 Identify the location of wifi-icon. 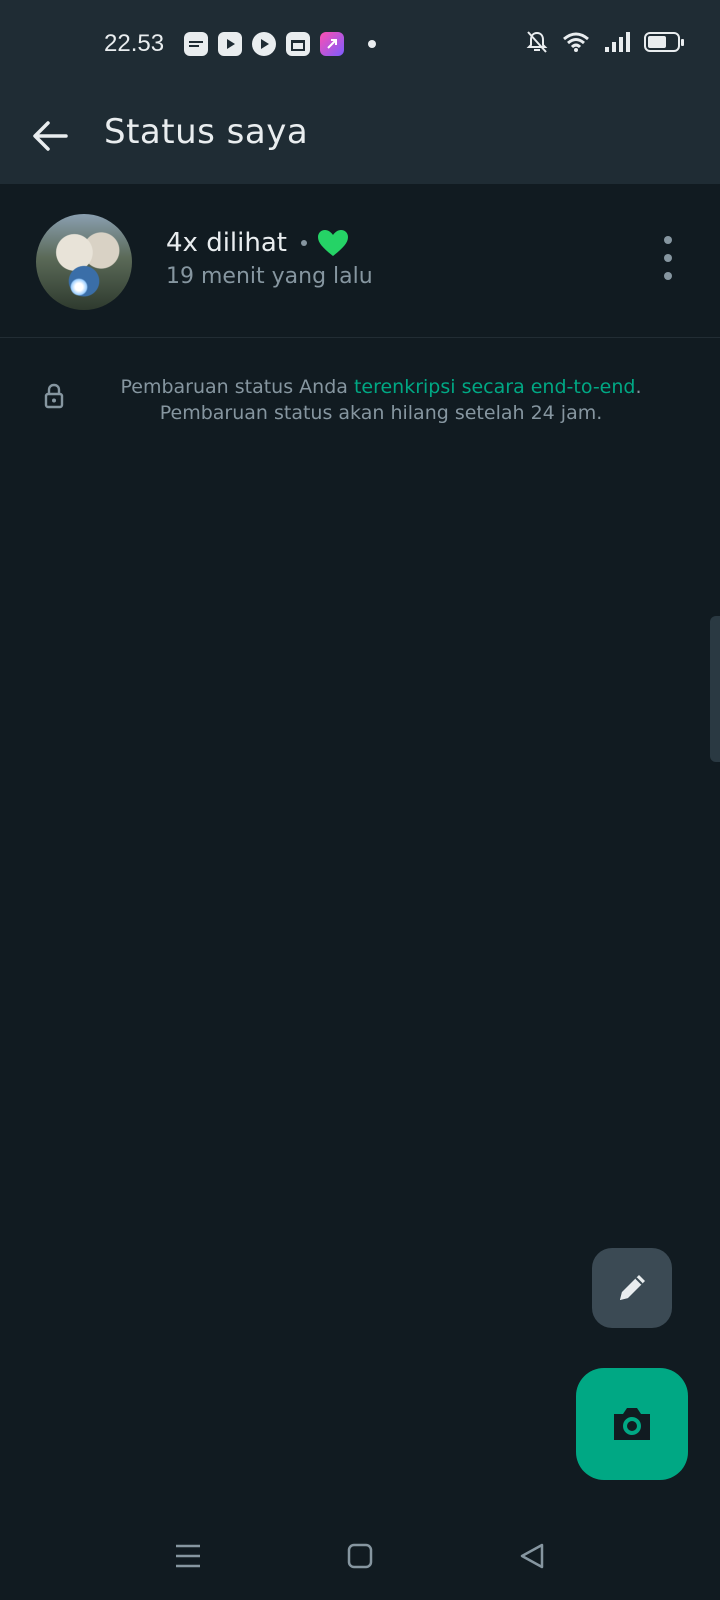
(576, 42).